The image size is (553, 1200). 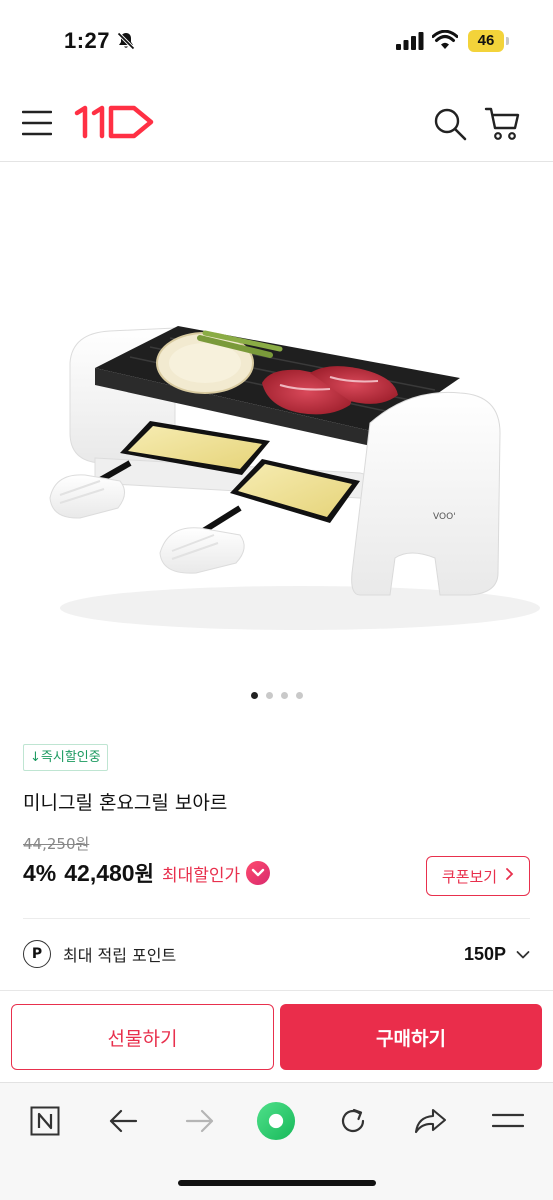 What do you see at coordinates (486, 41) in the screenshot?
I see `battery-level: 46` at bounding box center [486, 41].